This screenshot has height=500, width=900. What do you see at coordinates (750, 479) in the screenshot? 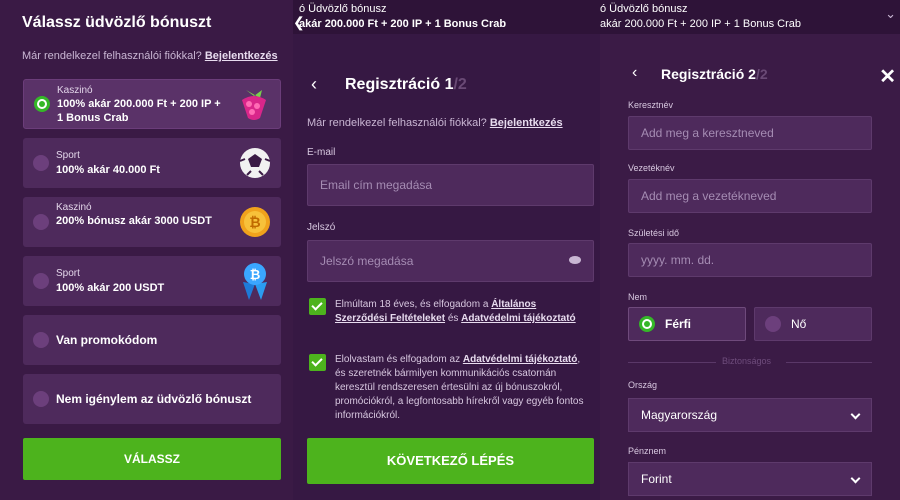
I see `currency-select: Forint` at bounding box center [750, 479].